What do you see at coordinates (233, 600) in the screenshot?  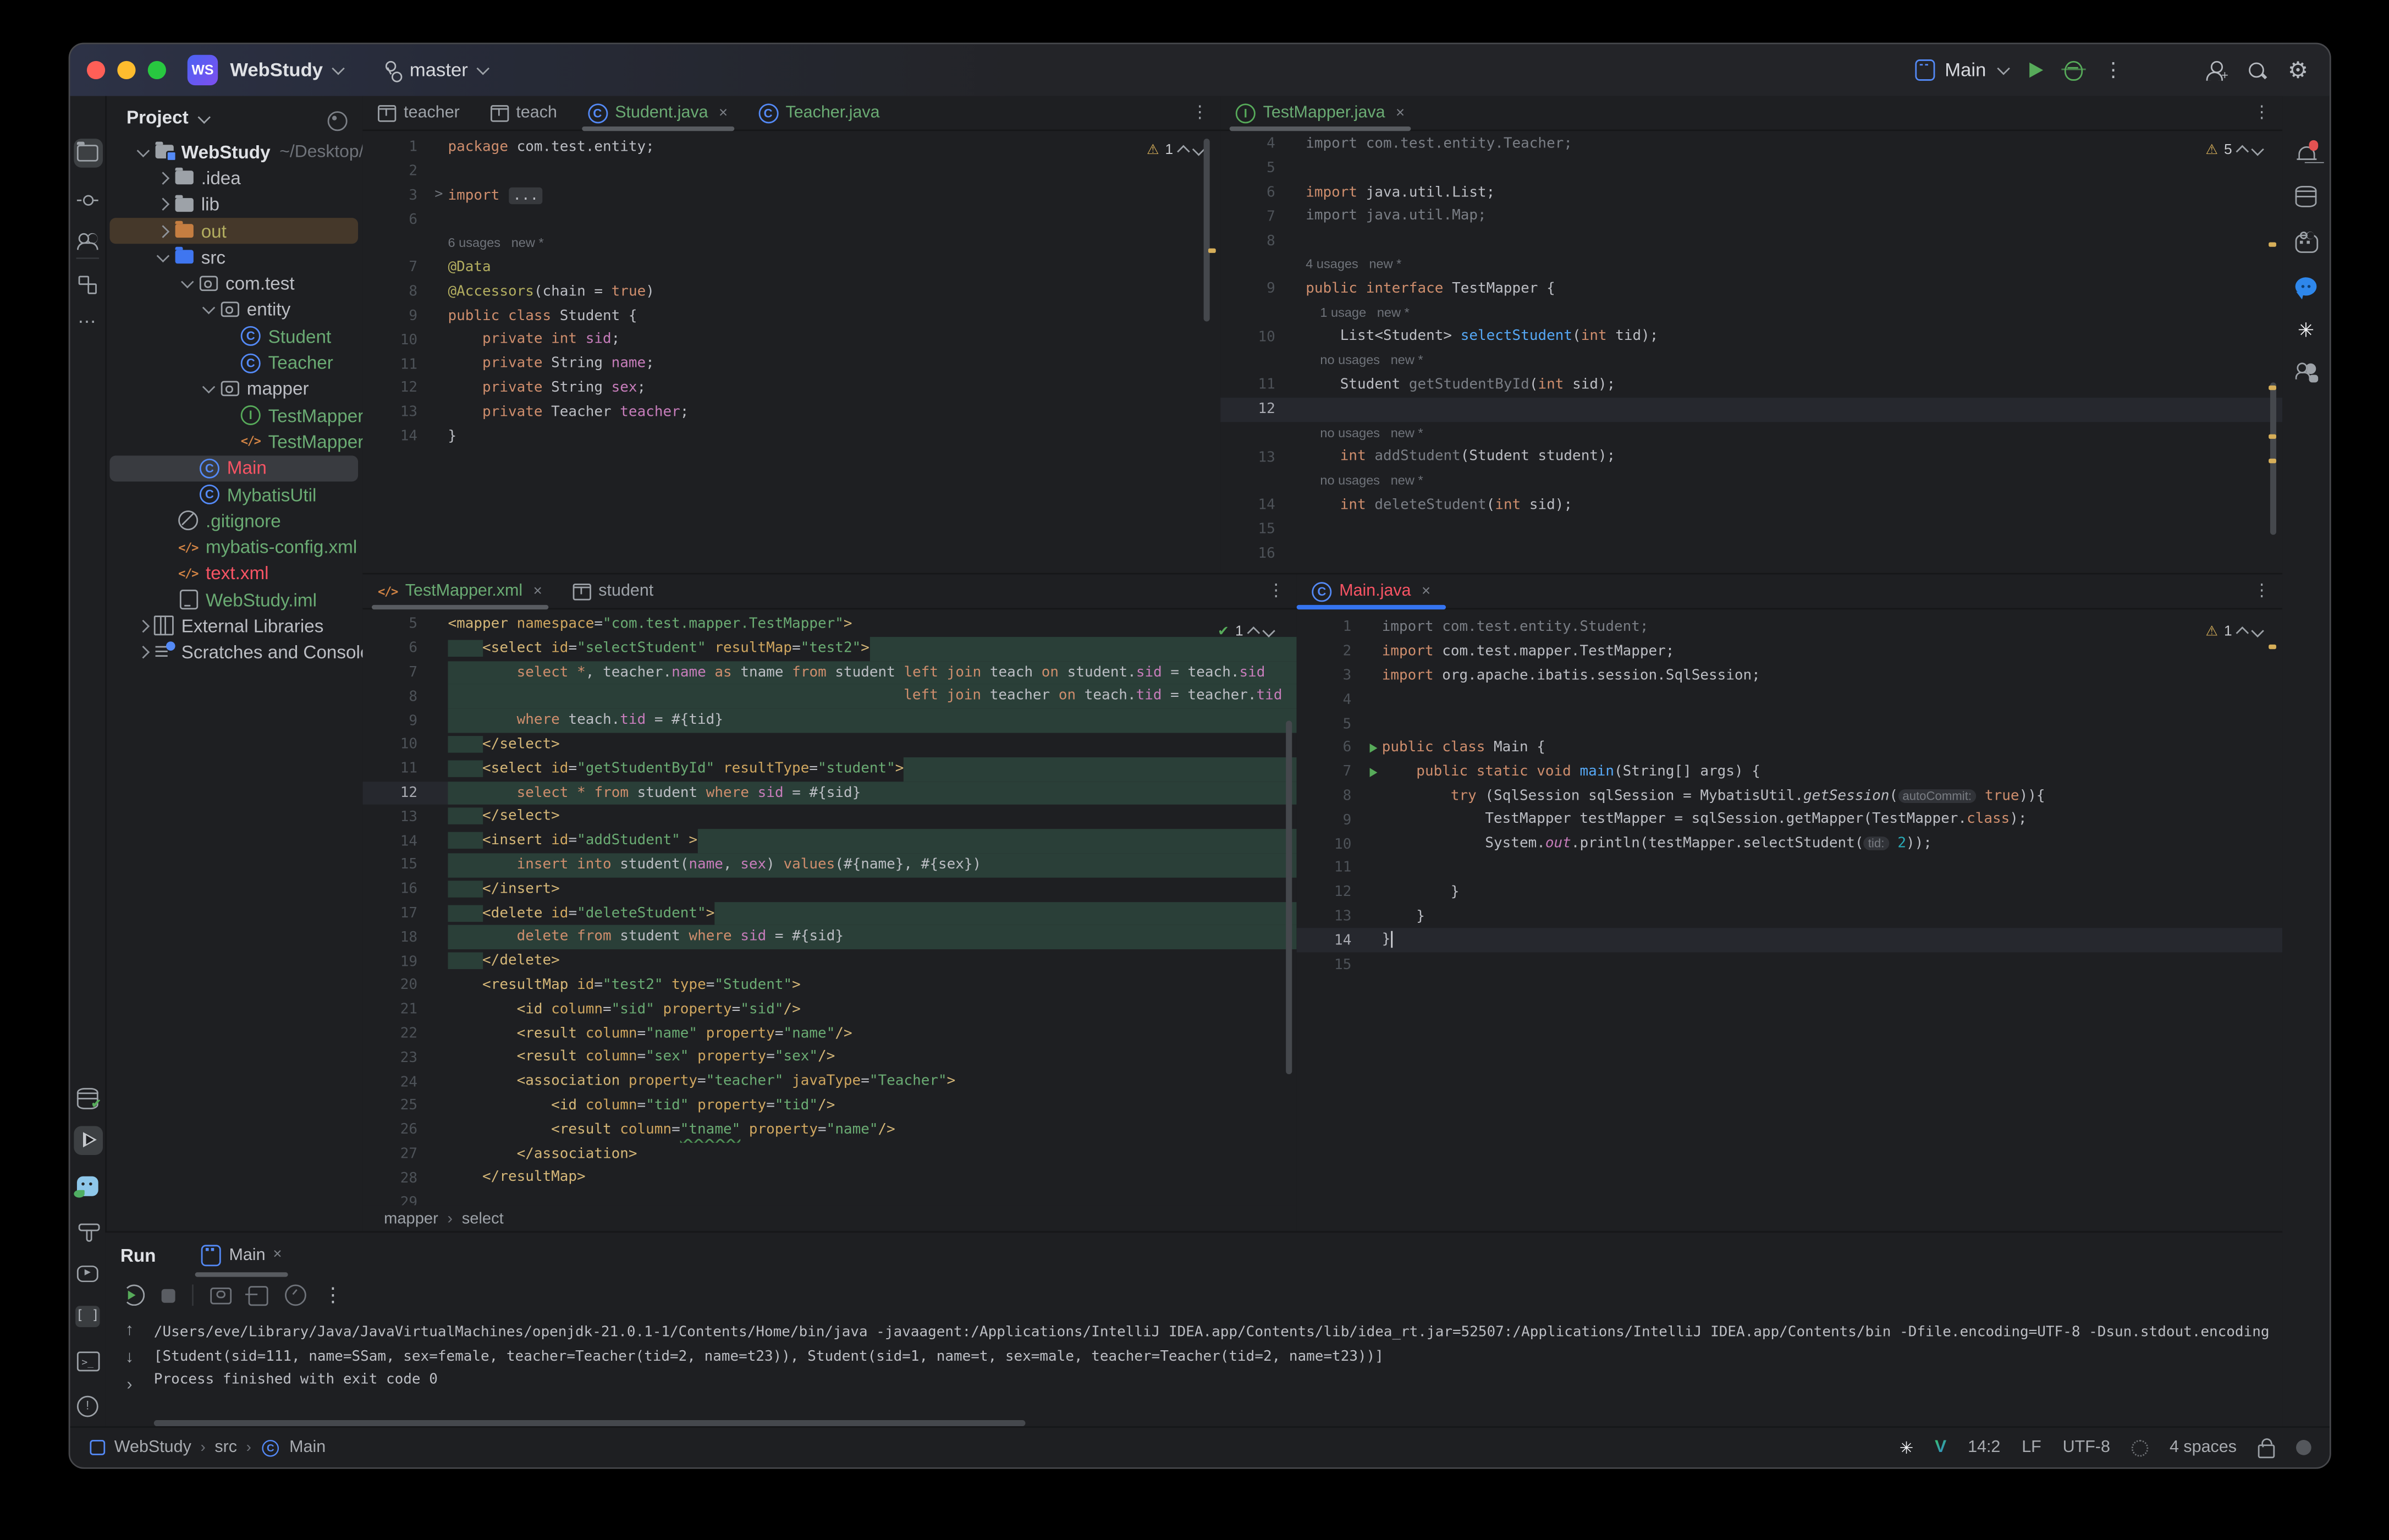 I see `tree-item-webstudy-iml: WebStudy.iml` at bounding box center [233, 600].